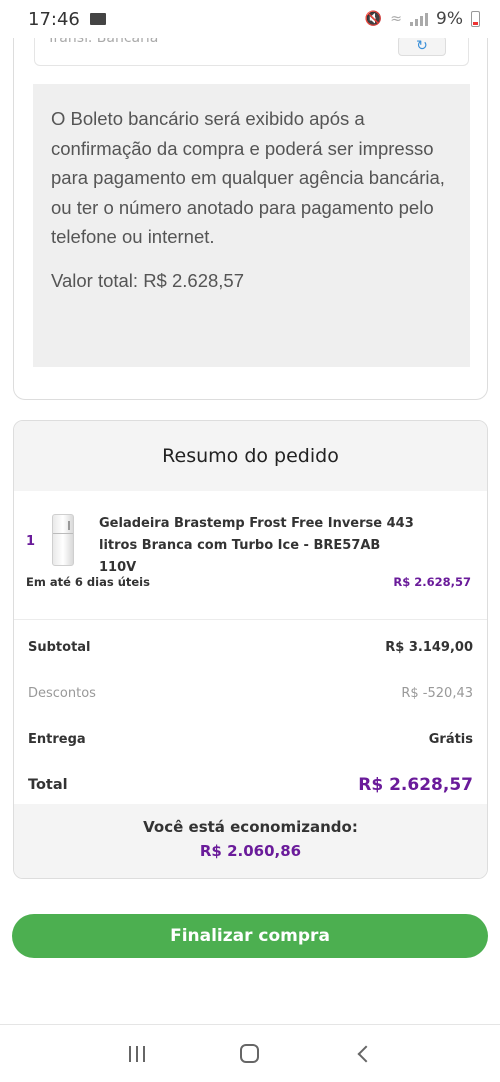 This screenshot has width=500, height=1082. Describe the element at coordinates (449, 19) in the screenshot. I see `battery-percent: 9%` at that location.